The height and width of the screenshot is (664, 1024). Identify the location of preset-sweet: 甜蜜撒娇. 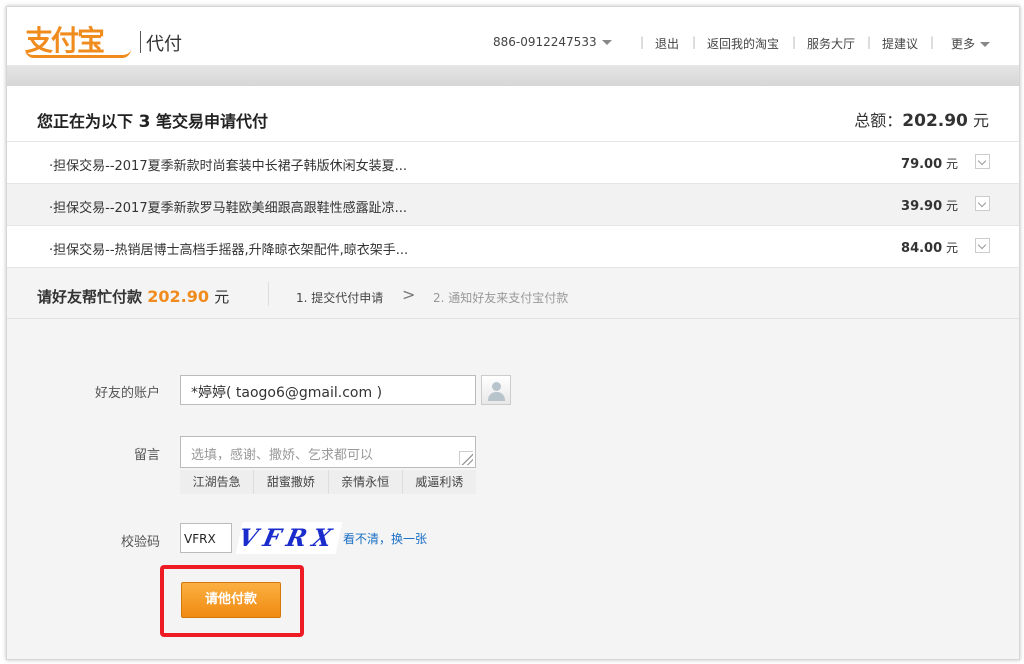
(291, 482).